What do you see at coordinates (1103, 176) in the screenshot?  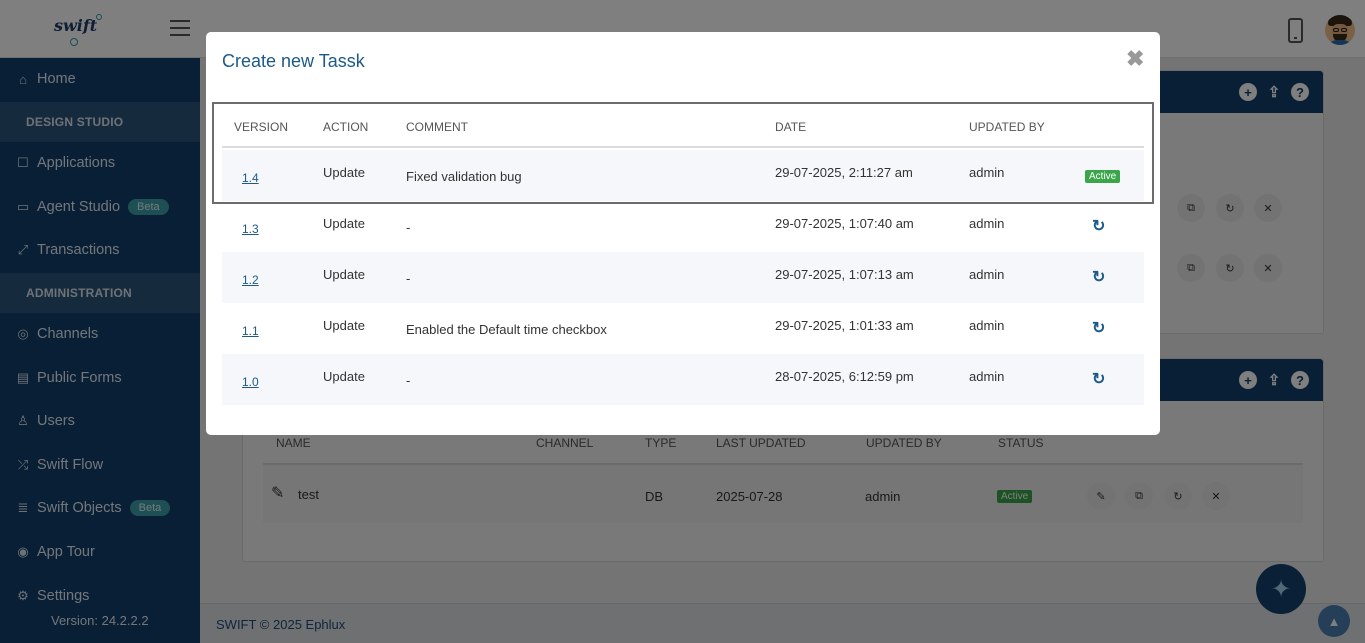 I see `status-badge: Active` at bounding box center [1103, 176].